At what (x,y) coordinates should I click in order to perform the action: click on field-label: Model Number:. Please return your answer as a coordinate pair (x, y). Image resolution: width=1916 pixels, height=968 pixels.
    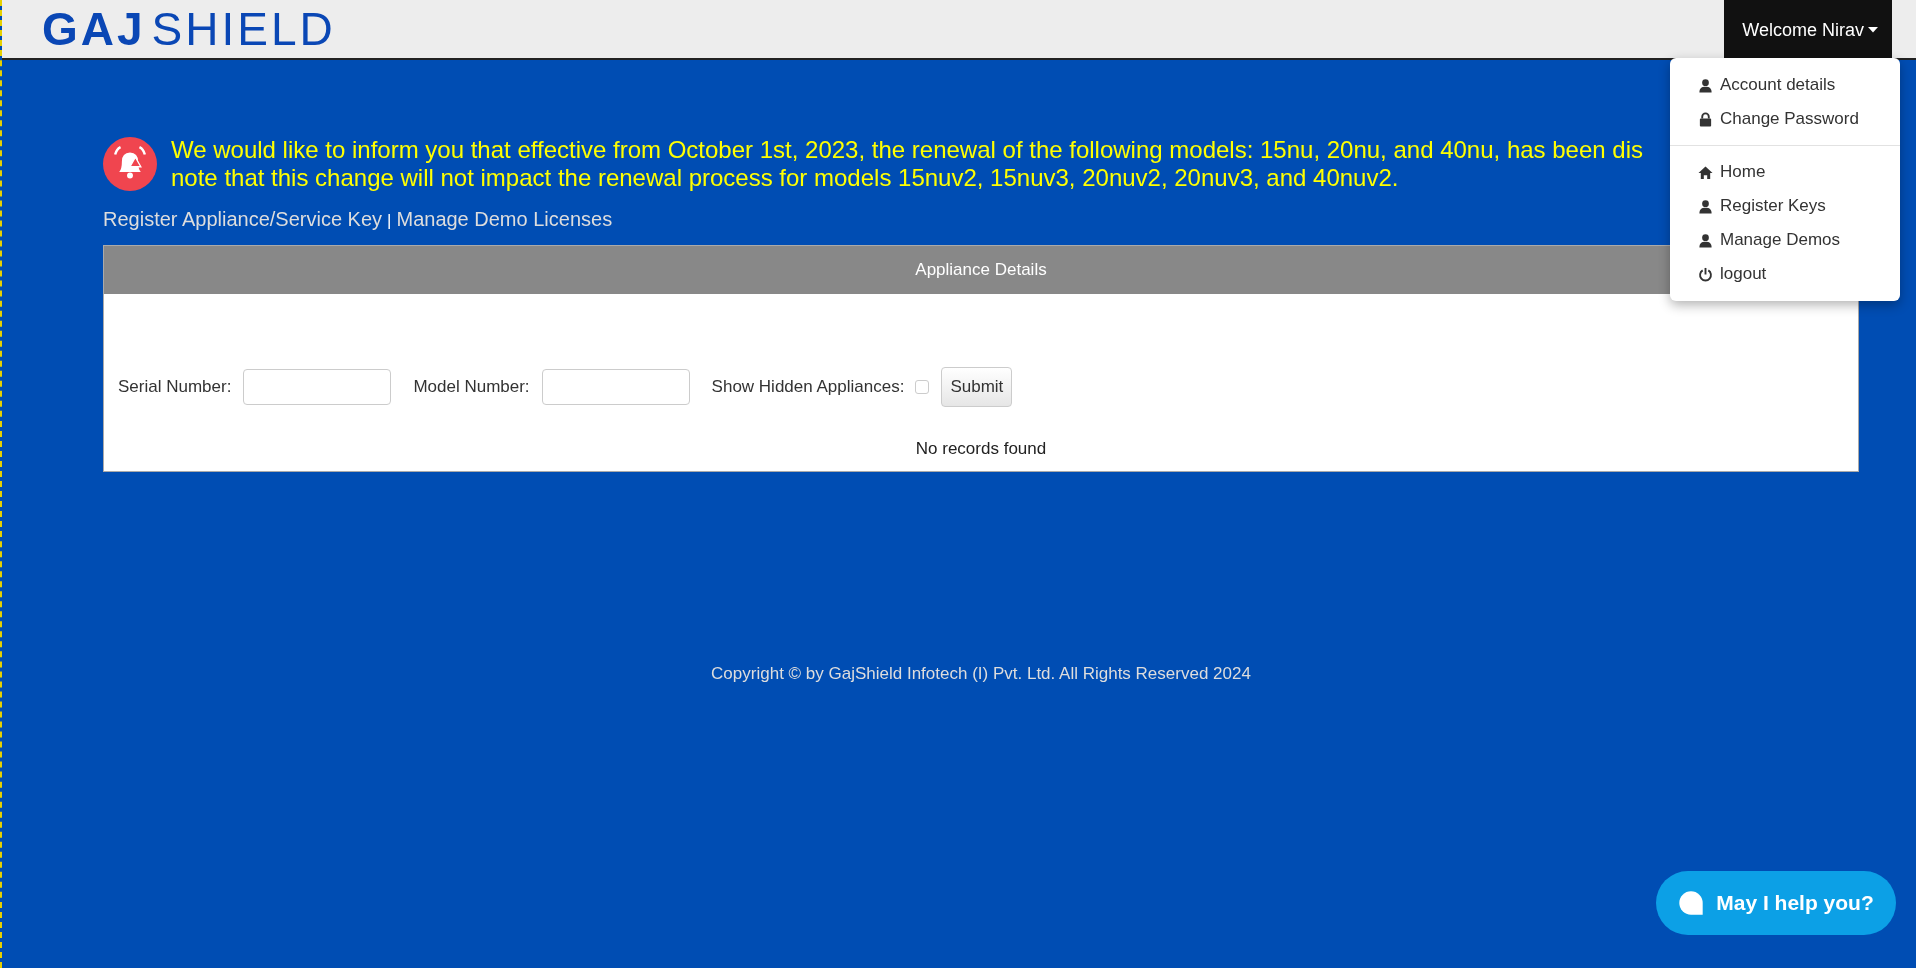
    Looking at the image, I should click on (471, 387).